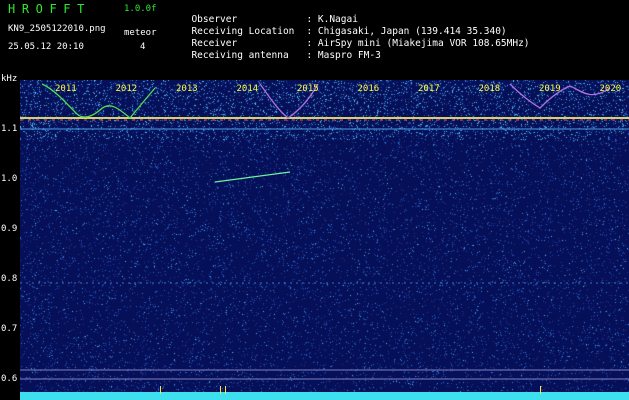 The image size is (629, 400). Describe the element at coordinates (308, 89) in the screenshot. I see `year-label: 2015` at that location.